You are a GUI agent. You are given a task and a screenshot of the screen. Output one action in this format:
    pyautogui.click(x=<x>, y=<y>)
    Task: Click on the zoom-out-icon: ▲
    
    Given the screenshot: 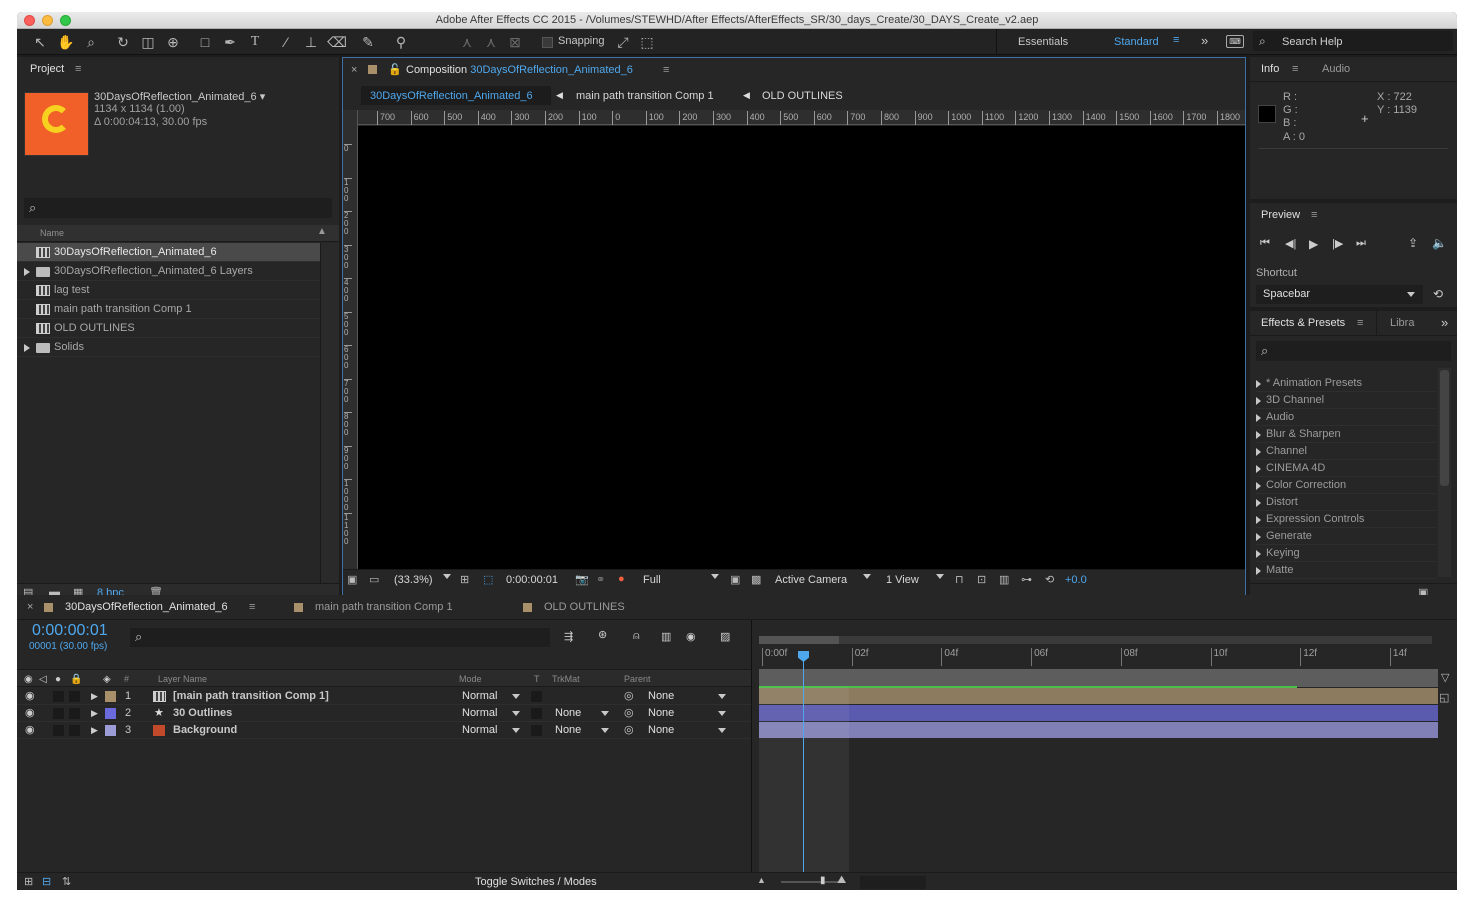 What is the action you would take?
    pyautogui.click(x=761, y=880)
    